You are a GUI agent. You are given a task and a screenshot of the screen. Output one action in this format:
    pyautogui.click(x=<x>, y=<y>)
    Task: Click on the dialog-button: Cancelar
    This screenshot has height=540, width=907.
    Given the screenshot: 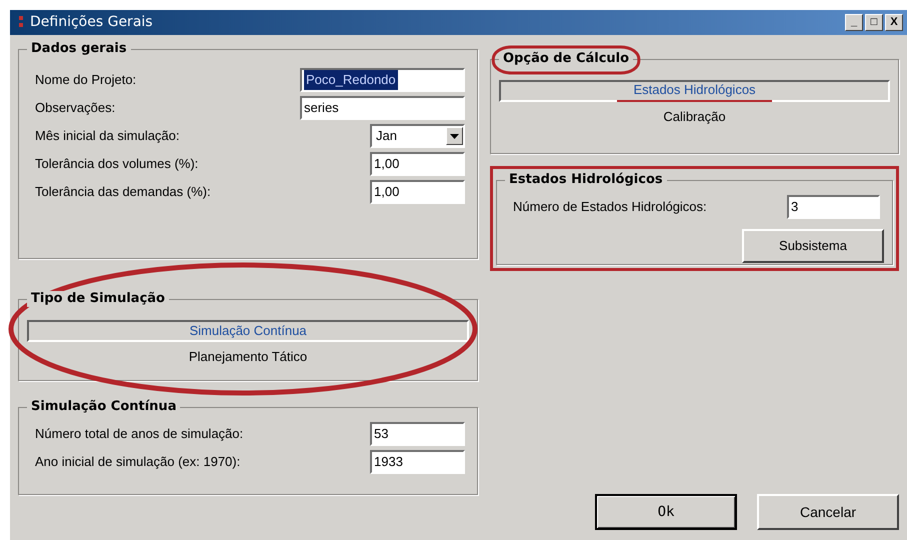 What is the action you would take?
    pyautogui.click(x=828, y=512)
    